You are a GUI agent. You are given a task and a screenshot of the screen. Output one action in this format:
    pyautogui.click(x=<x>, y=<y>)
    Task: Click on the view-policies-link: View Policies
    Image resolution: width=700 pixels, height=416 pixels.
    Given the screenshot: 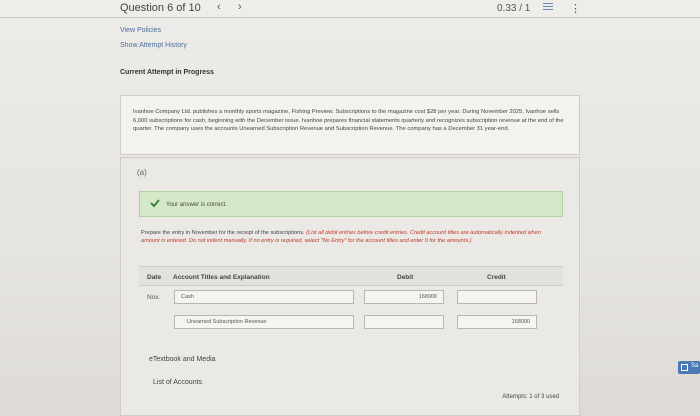 What is the action you would take?
    pyautogui.click(x=140, y=30)
    